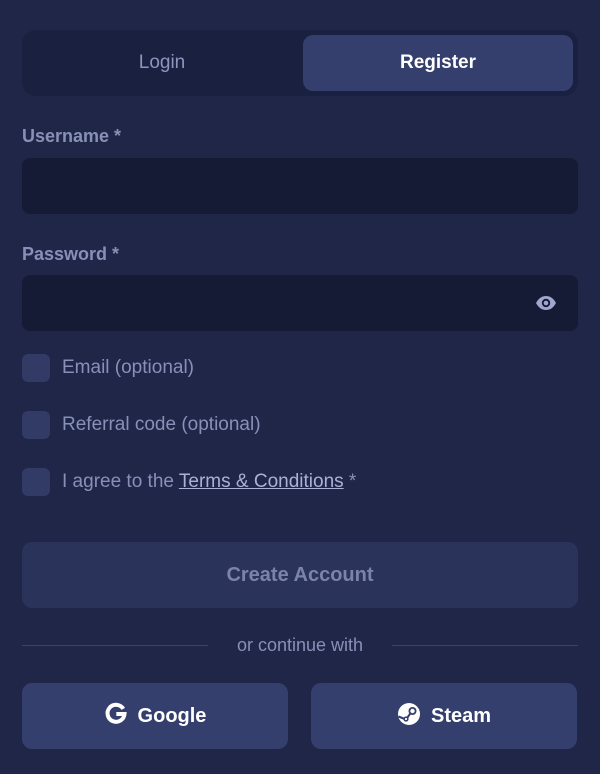 The image size is (600, 774). I want to click on referral-option: Referral code (optional), so click(141, 425).